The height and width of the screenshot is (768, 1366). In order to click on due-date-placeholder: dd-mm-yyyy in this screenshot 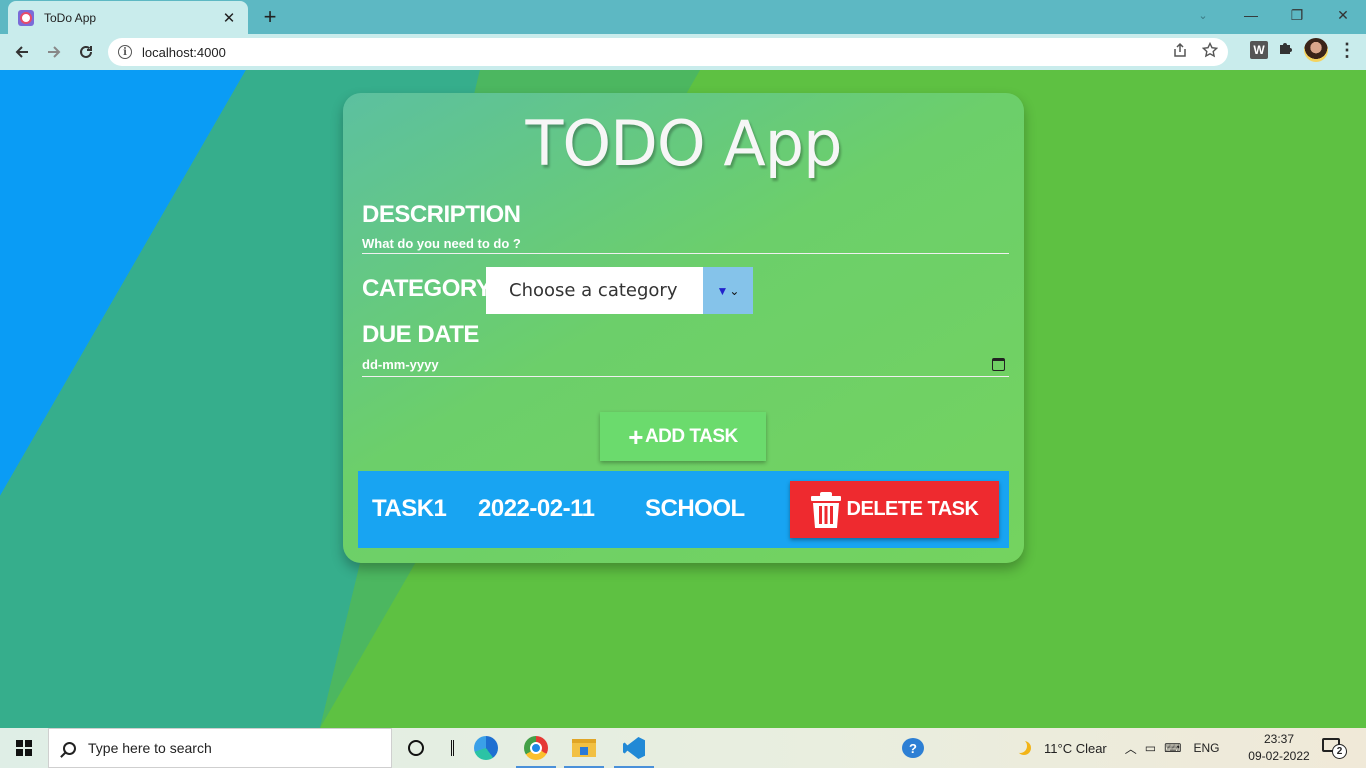, I will do `click(400, 364)`.